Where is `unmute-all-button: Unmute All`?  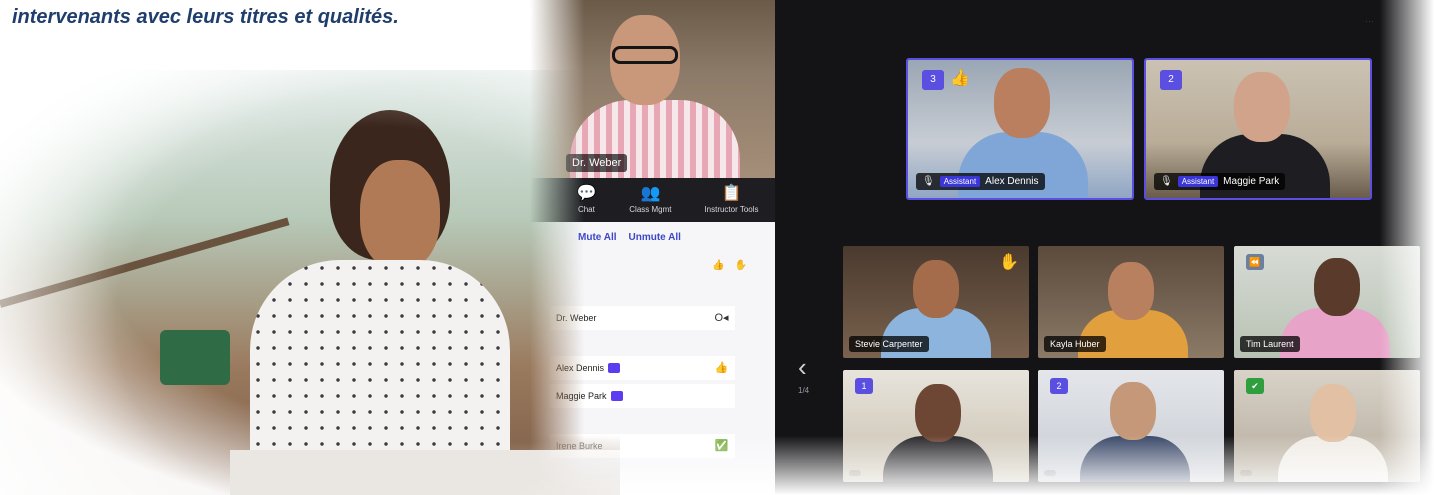
unmute-all-button: Unmute All is located at coordinates (655, 237).